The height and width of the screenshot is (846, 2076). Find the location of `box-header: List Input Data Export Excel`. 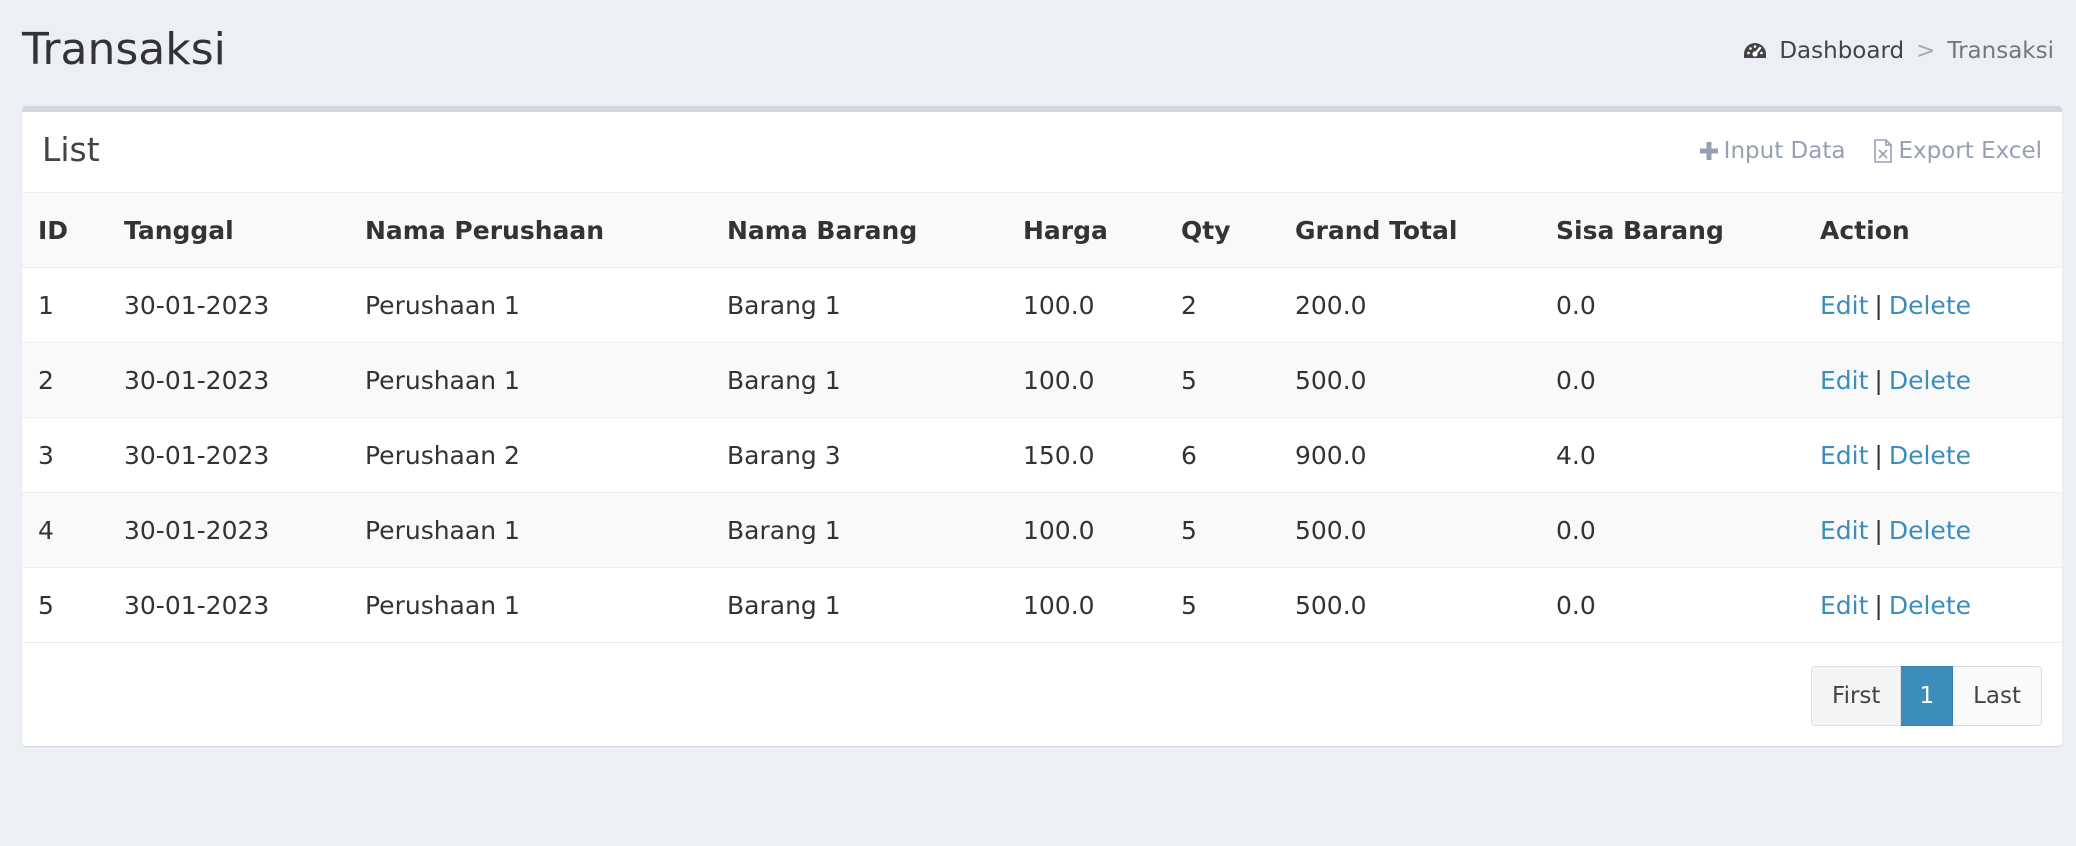

box-header: List Input Data Export Excel is located at coordinates (1042, 152).